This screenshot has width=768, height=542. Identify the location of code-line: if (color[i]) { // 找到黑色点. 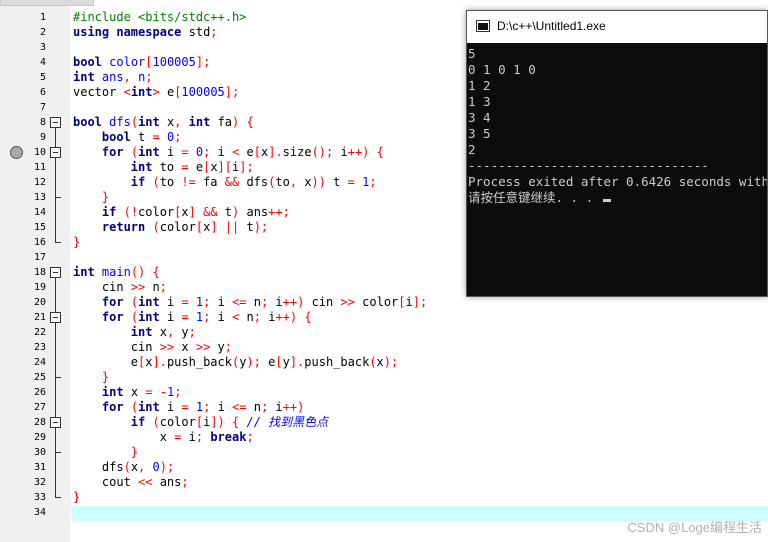
(200, 422).